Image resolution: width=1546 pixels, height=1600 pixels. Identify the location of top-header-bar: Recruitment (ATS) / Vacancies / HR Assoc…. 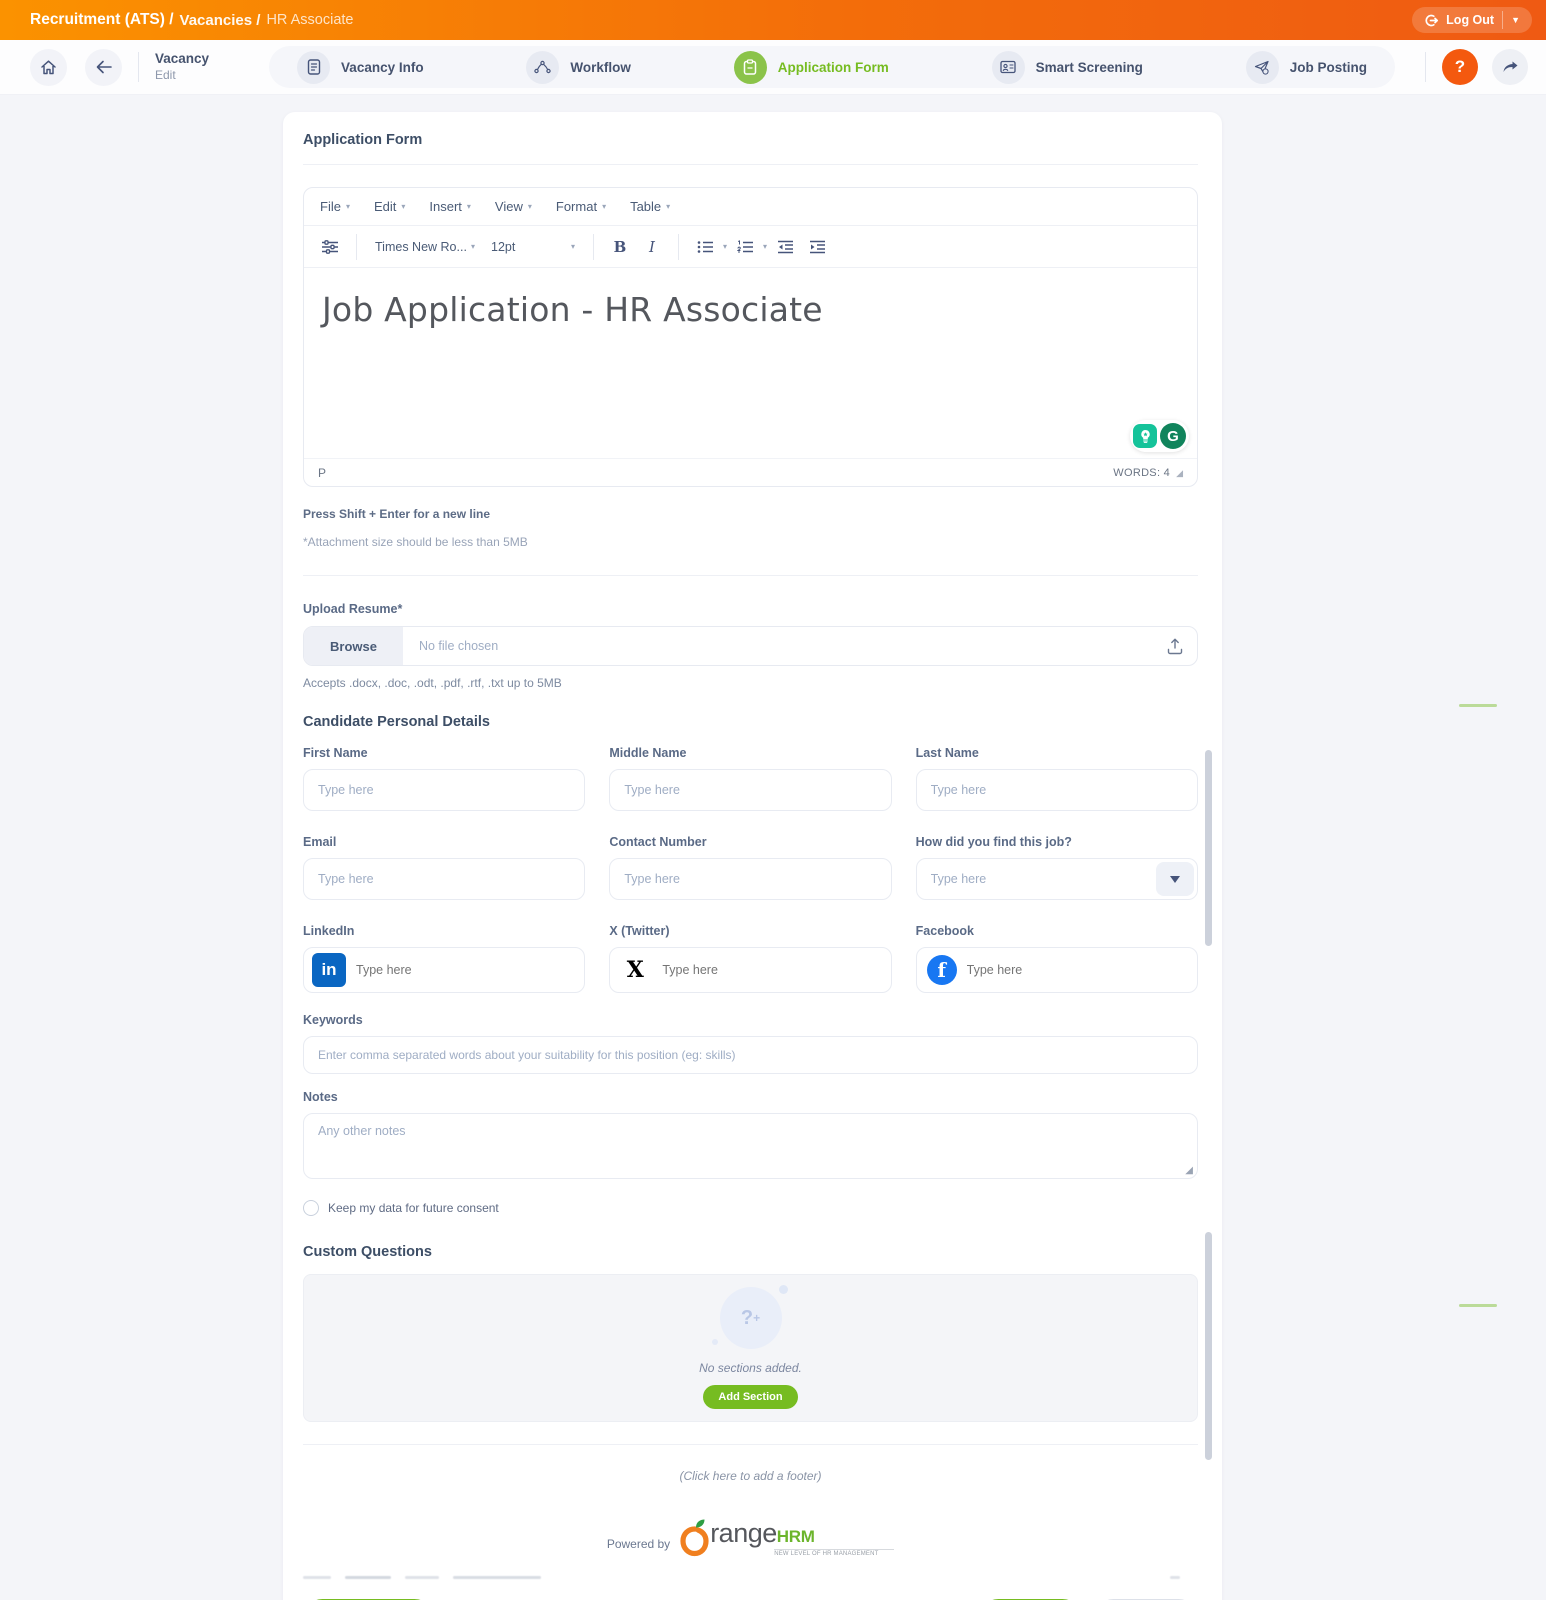
(773, 20).